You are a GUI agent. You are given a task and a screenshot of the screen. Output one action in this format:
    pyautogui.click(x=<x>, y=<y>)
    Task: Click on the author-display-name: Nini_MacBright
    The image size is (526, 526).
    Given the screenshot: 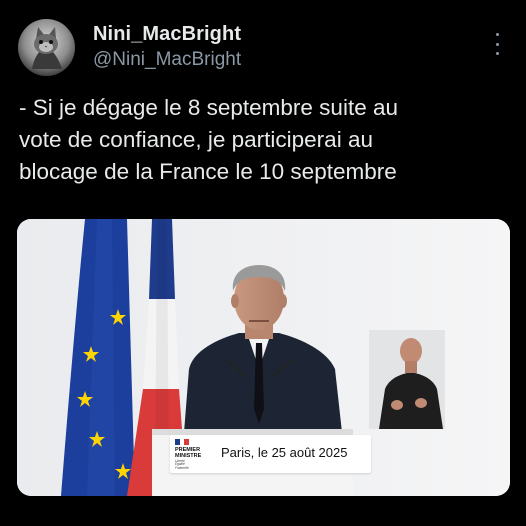 What is the action you would take?
    pyautogui.click(x=167, y=34)
    